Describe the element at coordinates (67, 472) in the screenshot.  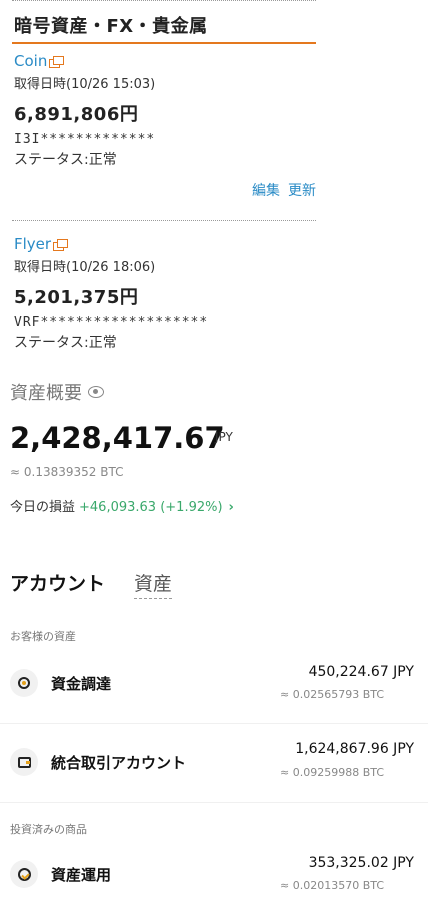
I see `total-btc-equivalent: ≈ 0.13839352 BTC` at that location.